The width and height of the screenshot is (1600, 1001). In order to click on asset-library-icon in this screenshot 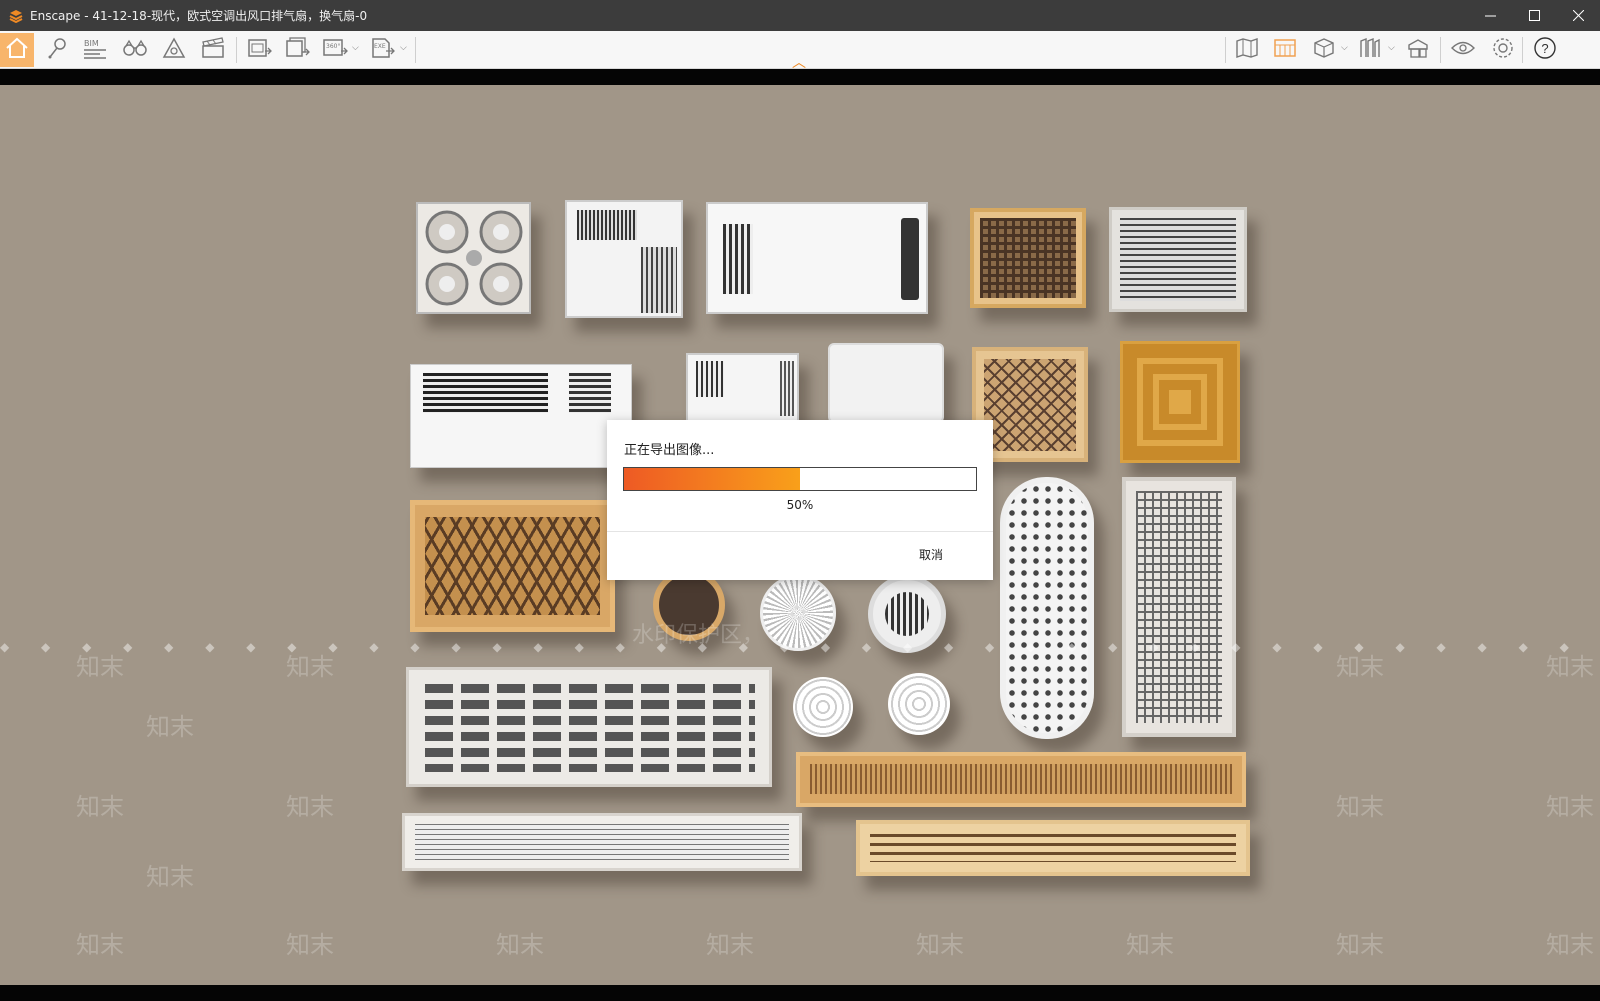, I will do `click(1418, 50)`.